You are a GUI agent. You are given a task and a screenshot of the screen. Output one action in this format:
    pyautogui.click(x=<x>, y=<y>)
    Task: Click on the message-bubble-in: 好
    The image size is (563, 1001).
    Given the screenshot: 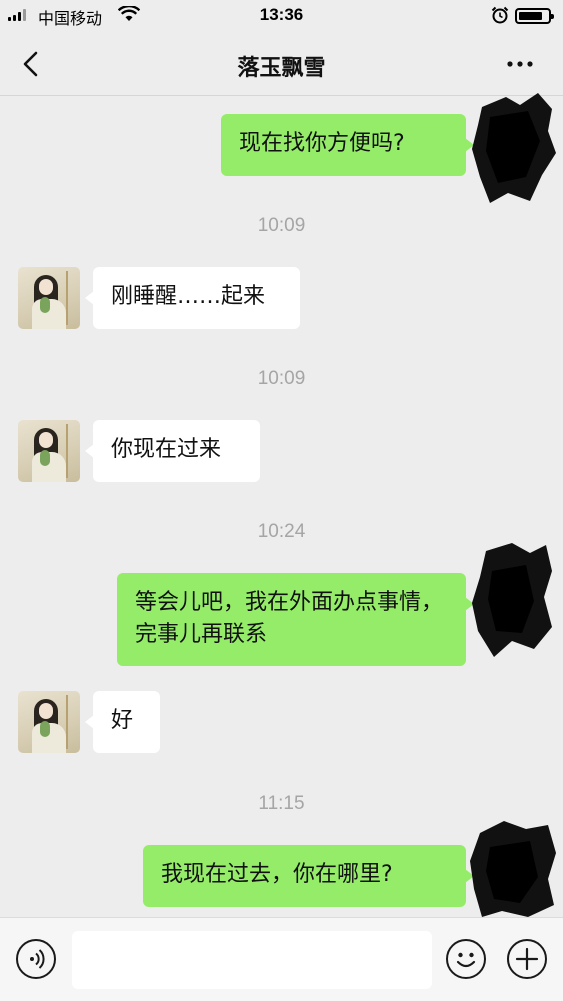 What is the action you would take?
    pyautogui.click(x=122, y=722)
    